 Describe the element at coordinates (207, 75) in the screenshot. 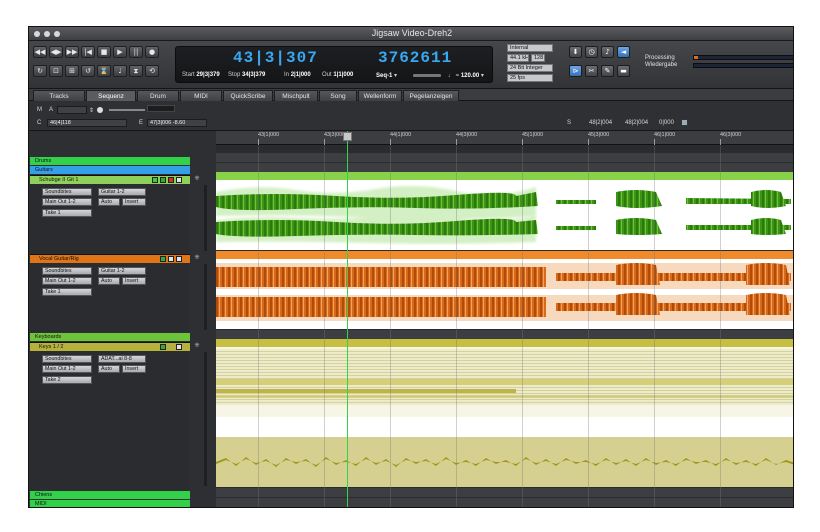

I see `start-value: 29|3|379` at that location.